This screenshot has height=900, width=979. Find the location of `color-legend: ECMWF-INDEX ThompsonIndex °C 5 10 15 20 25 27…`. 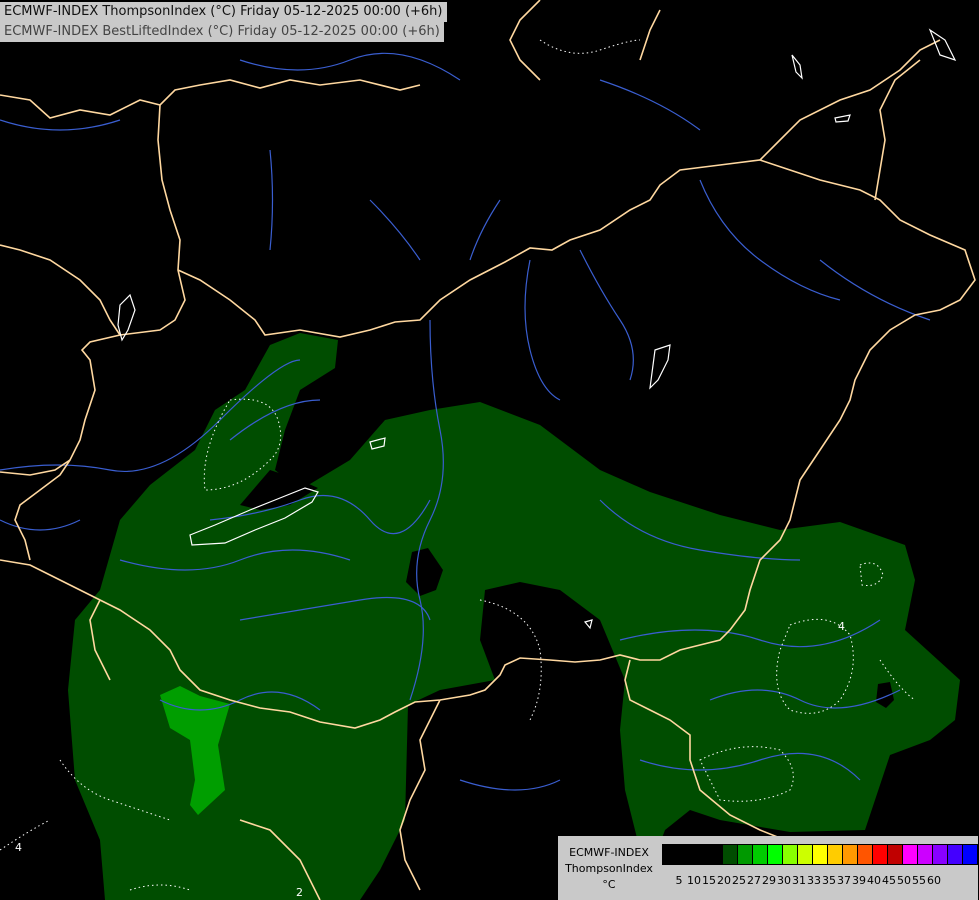

color-legend: ECMWF-INDEX ThompsonIndex °C 5 10 15 20 25 27… is located at coordinates (768, 868).